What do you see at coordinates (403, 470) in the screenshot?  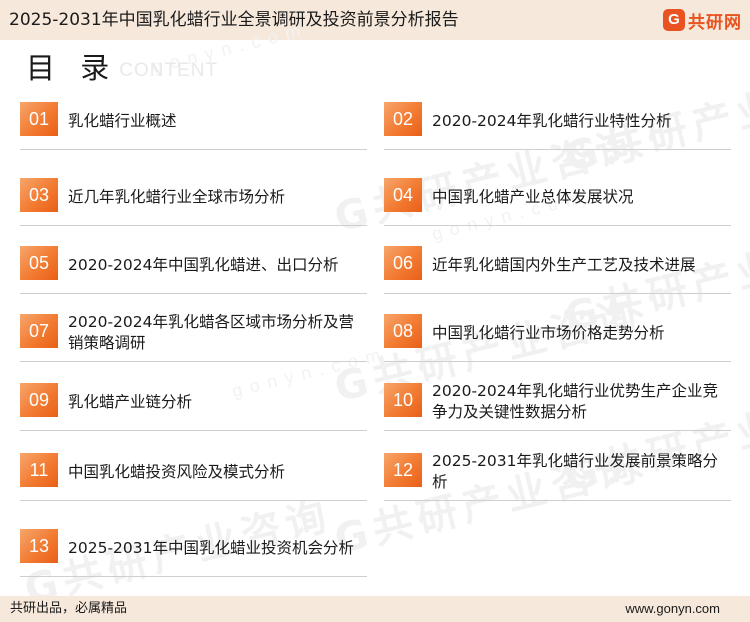 I see `chapter-number: 12` at bounding box center [403, 470].